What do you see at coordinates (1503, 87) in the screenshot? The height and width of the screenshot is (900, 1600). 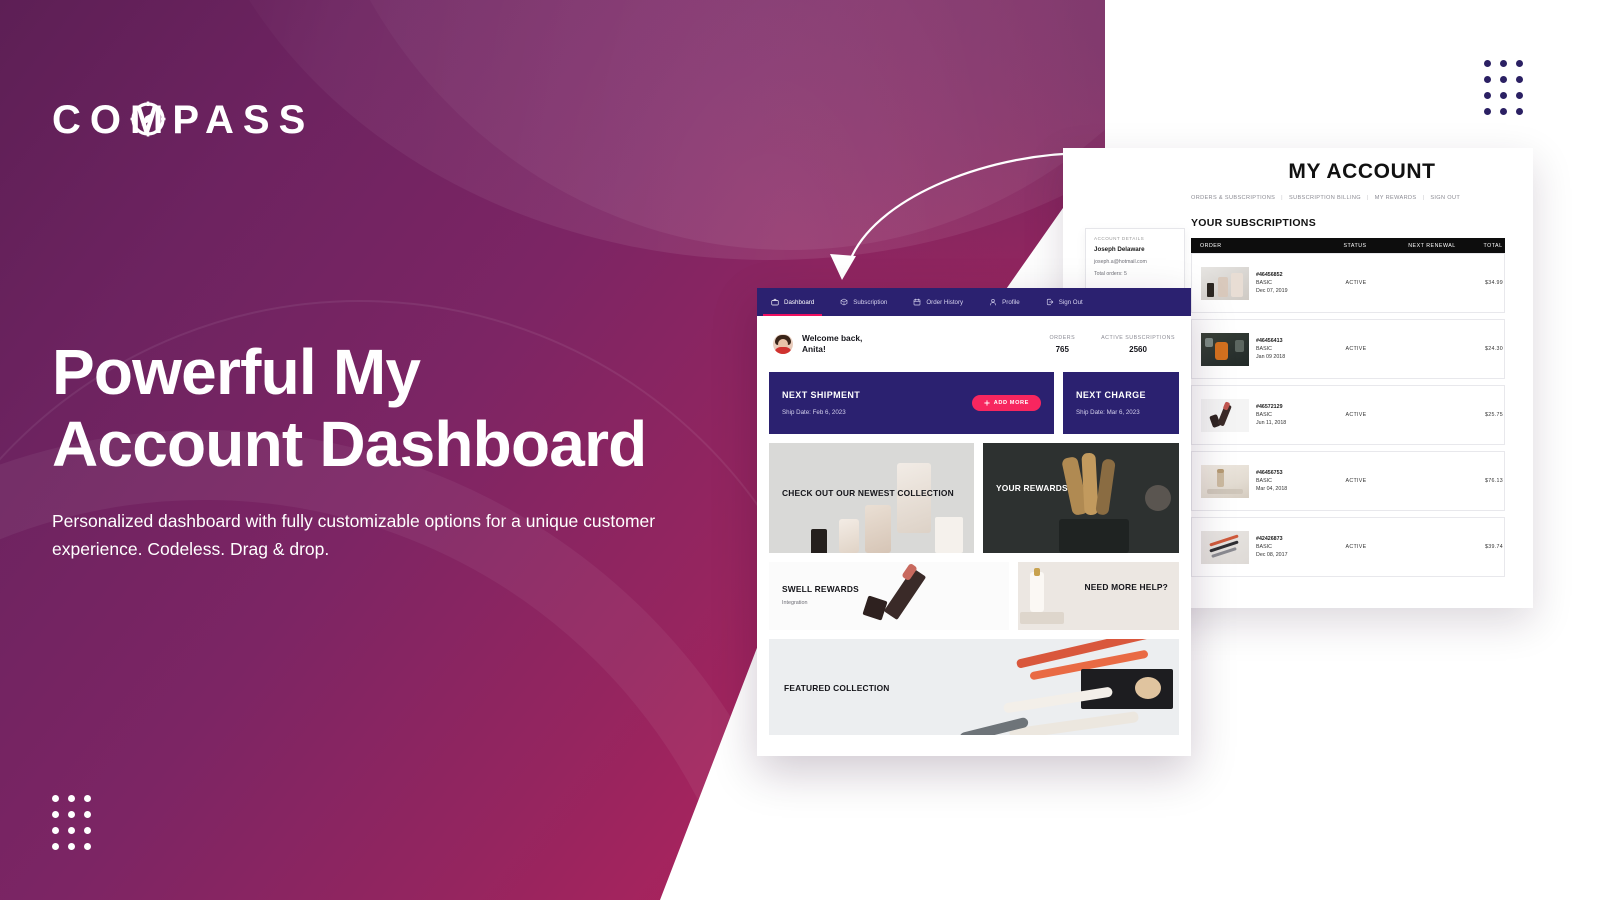 I see `dot-grid-top-right` at bounding box center [1503, 87].